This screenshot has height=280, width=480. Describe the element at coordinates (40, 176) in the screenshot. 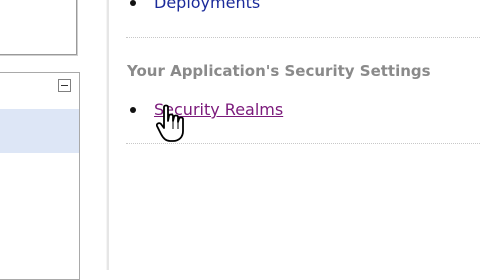

I see `sidebar-lower-panel` at that location.